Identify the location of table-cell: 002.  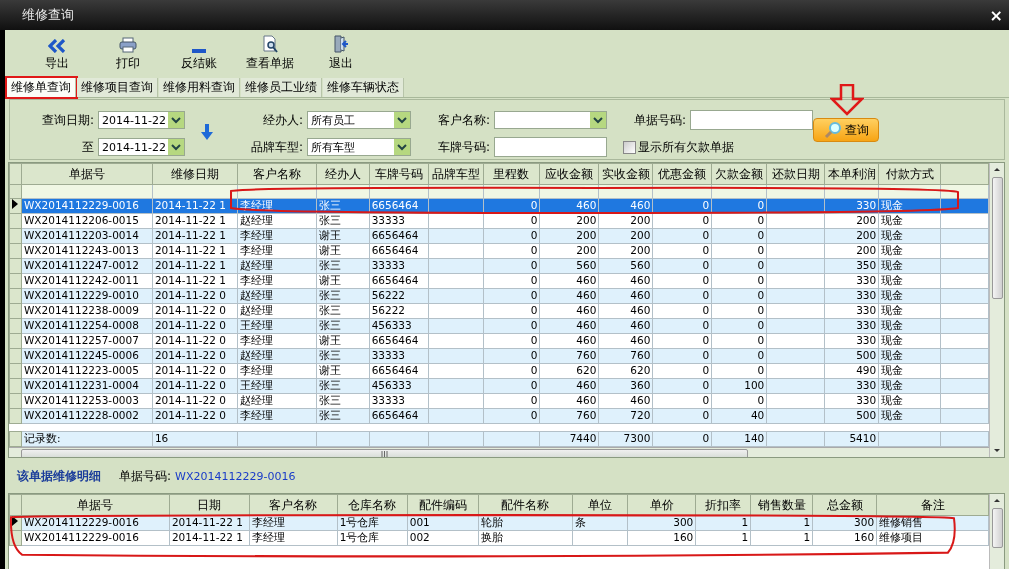
(419, 537).